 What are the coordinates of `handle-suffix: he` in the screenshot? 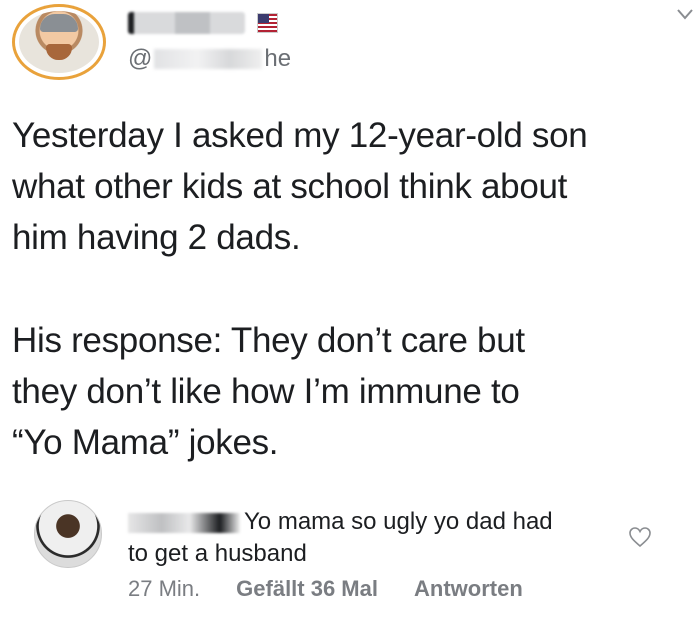 It's located at (278, 58).